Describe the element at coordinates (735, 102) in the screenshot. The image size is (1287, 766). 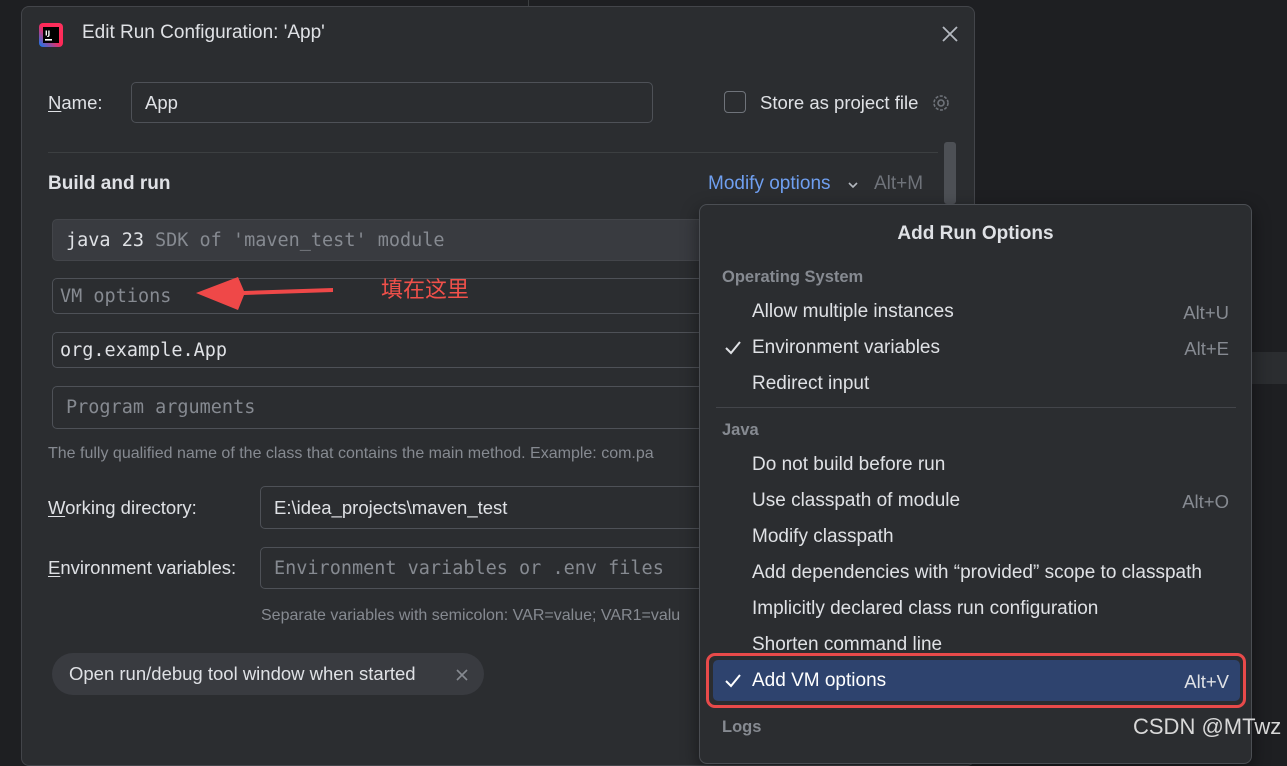
I see `store-project-checkbox` at that location.